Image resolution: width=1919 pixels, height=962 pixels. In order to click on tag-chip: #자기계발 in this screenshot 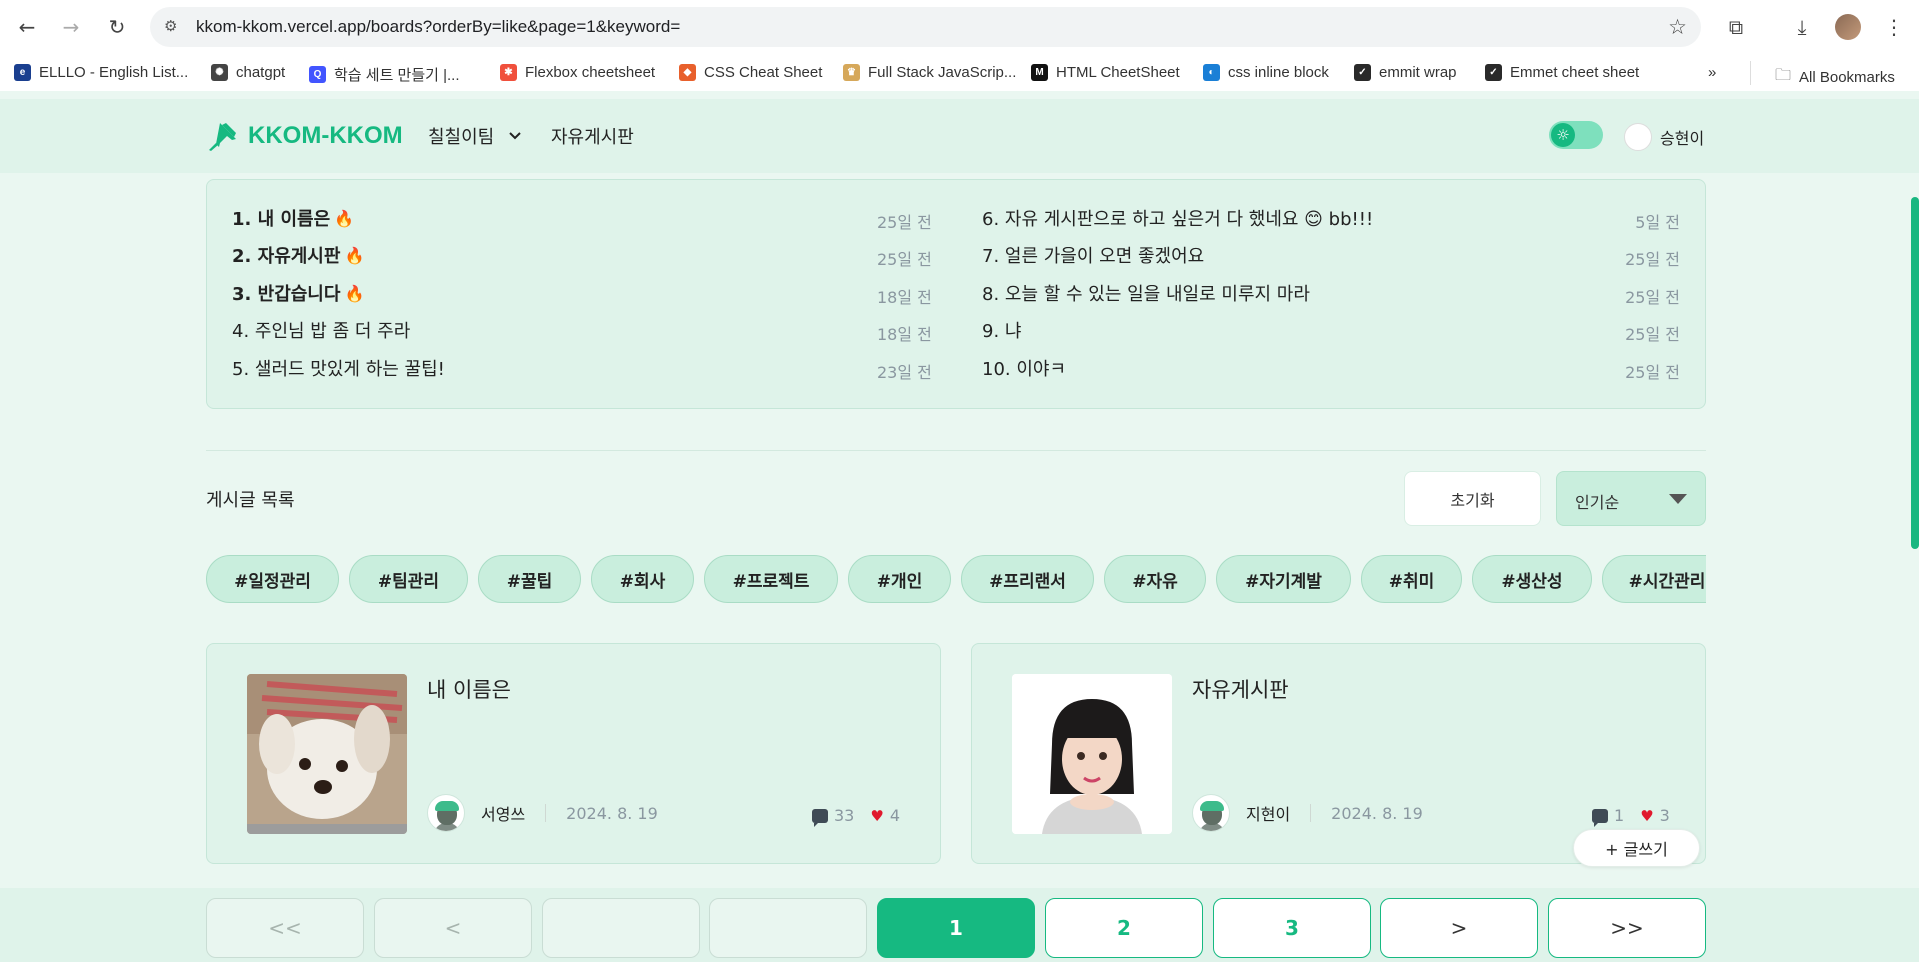, I will do `click(1283, 579)`.